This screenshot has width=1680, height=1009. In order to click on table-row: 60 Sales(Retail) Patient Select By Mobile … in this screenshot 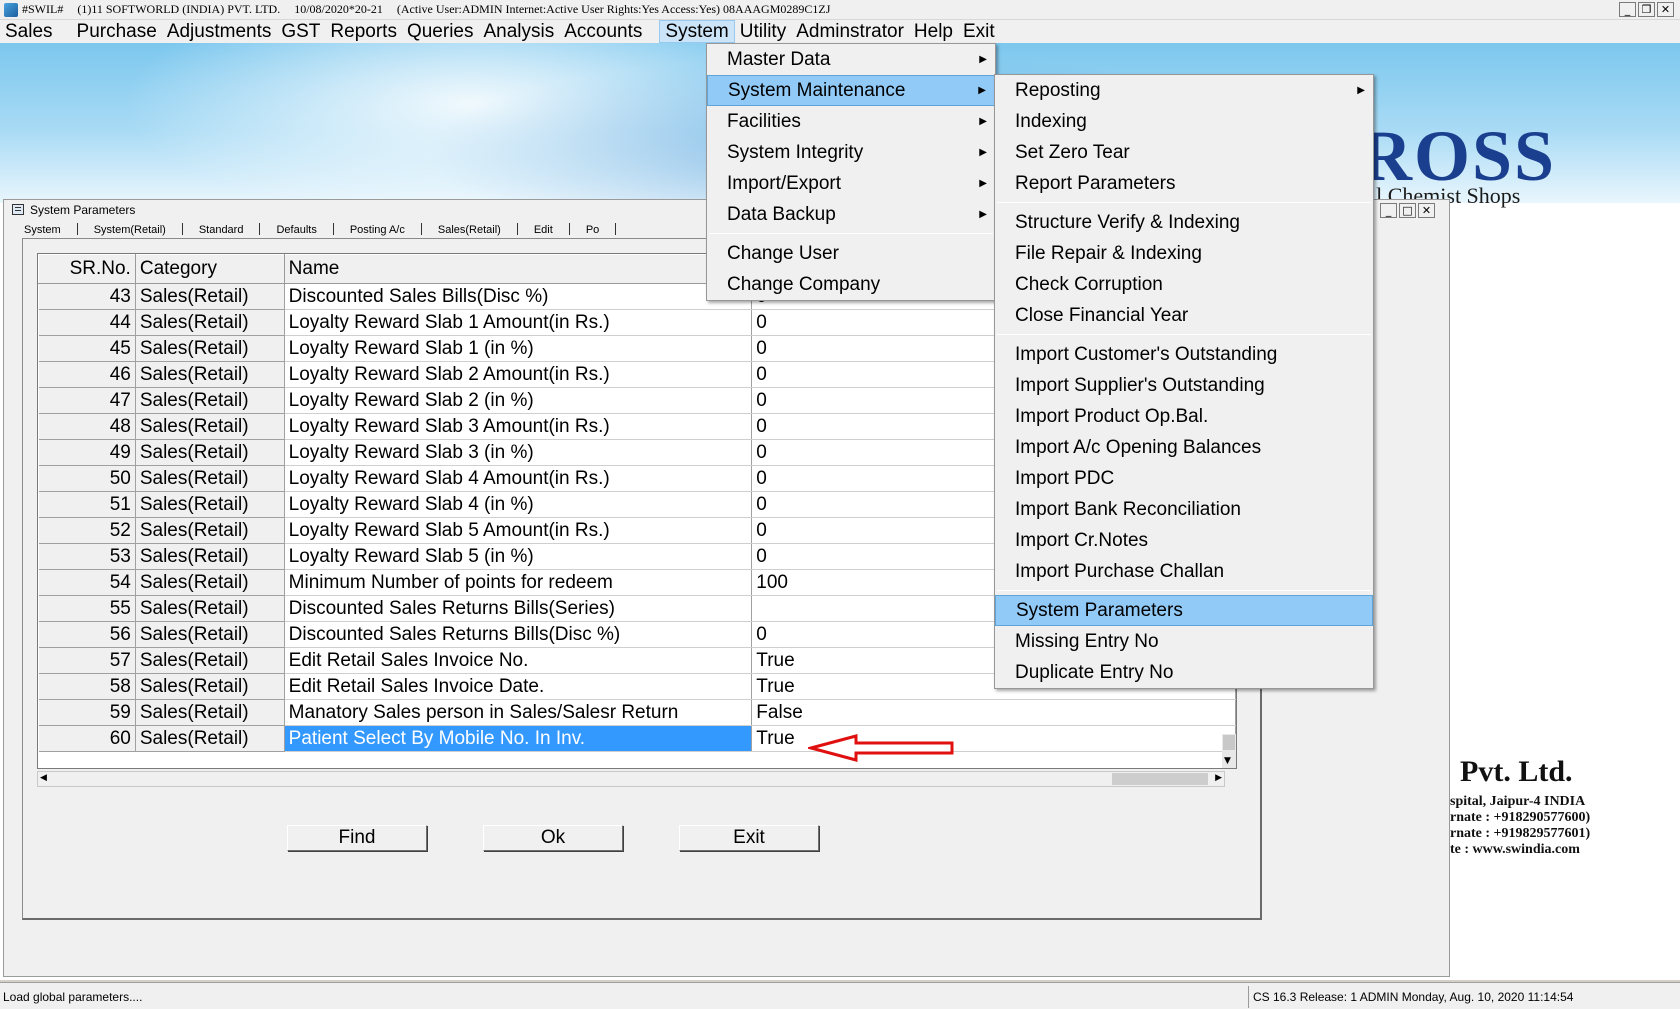, I will do `click(637, 738)`.